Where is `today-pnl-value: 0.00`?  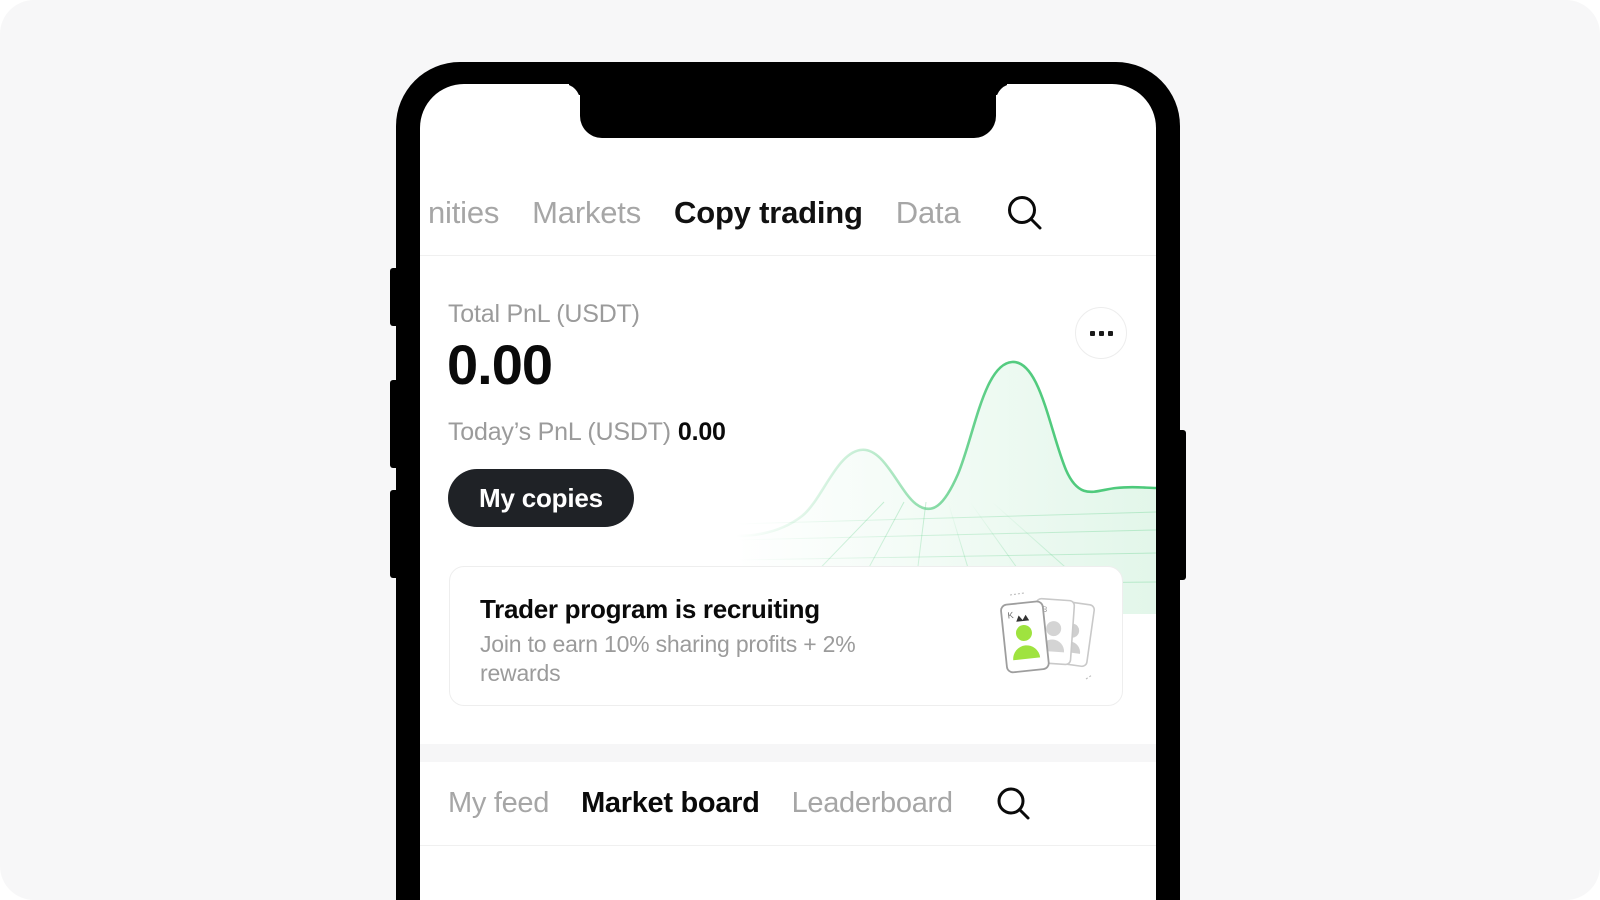 today-pnl-value: 0.00 is located at coordinates (701, 432).